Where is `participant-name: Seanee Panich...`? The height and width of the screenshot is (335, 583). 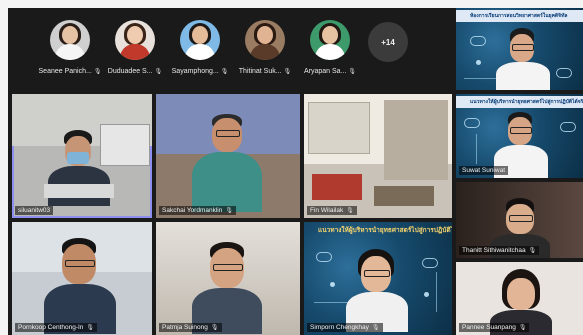
participant-name: Seanee Panich... is located at coordinates (65, 71).